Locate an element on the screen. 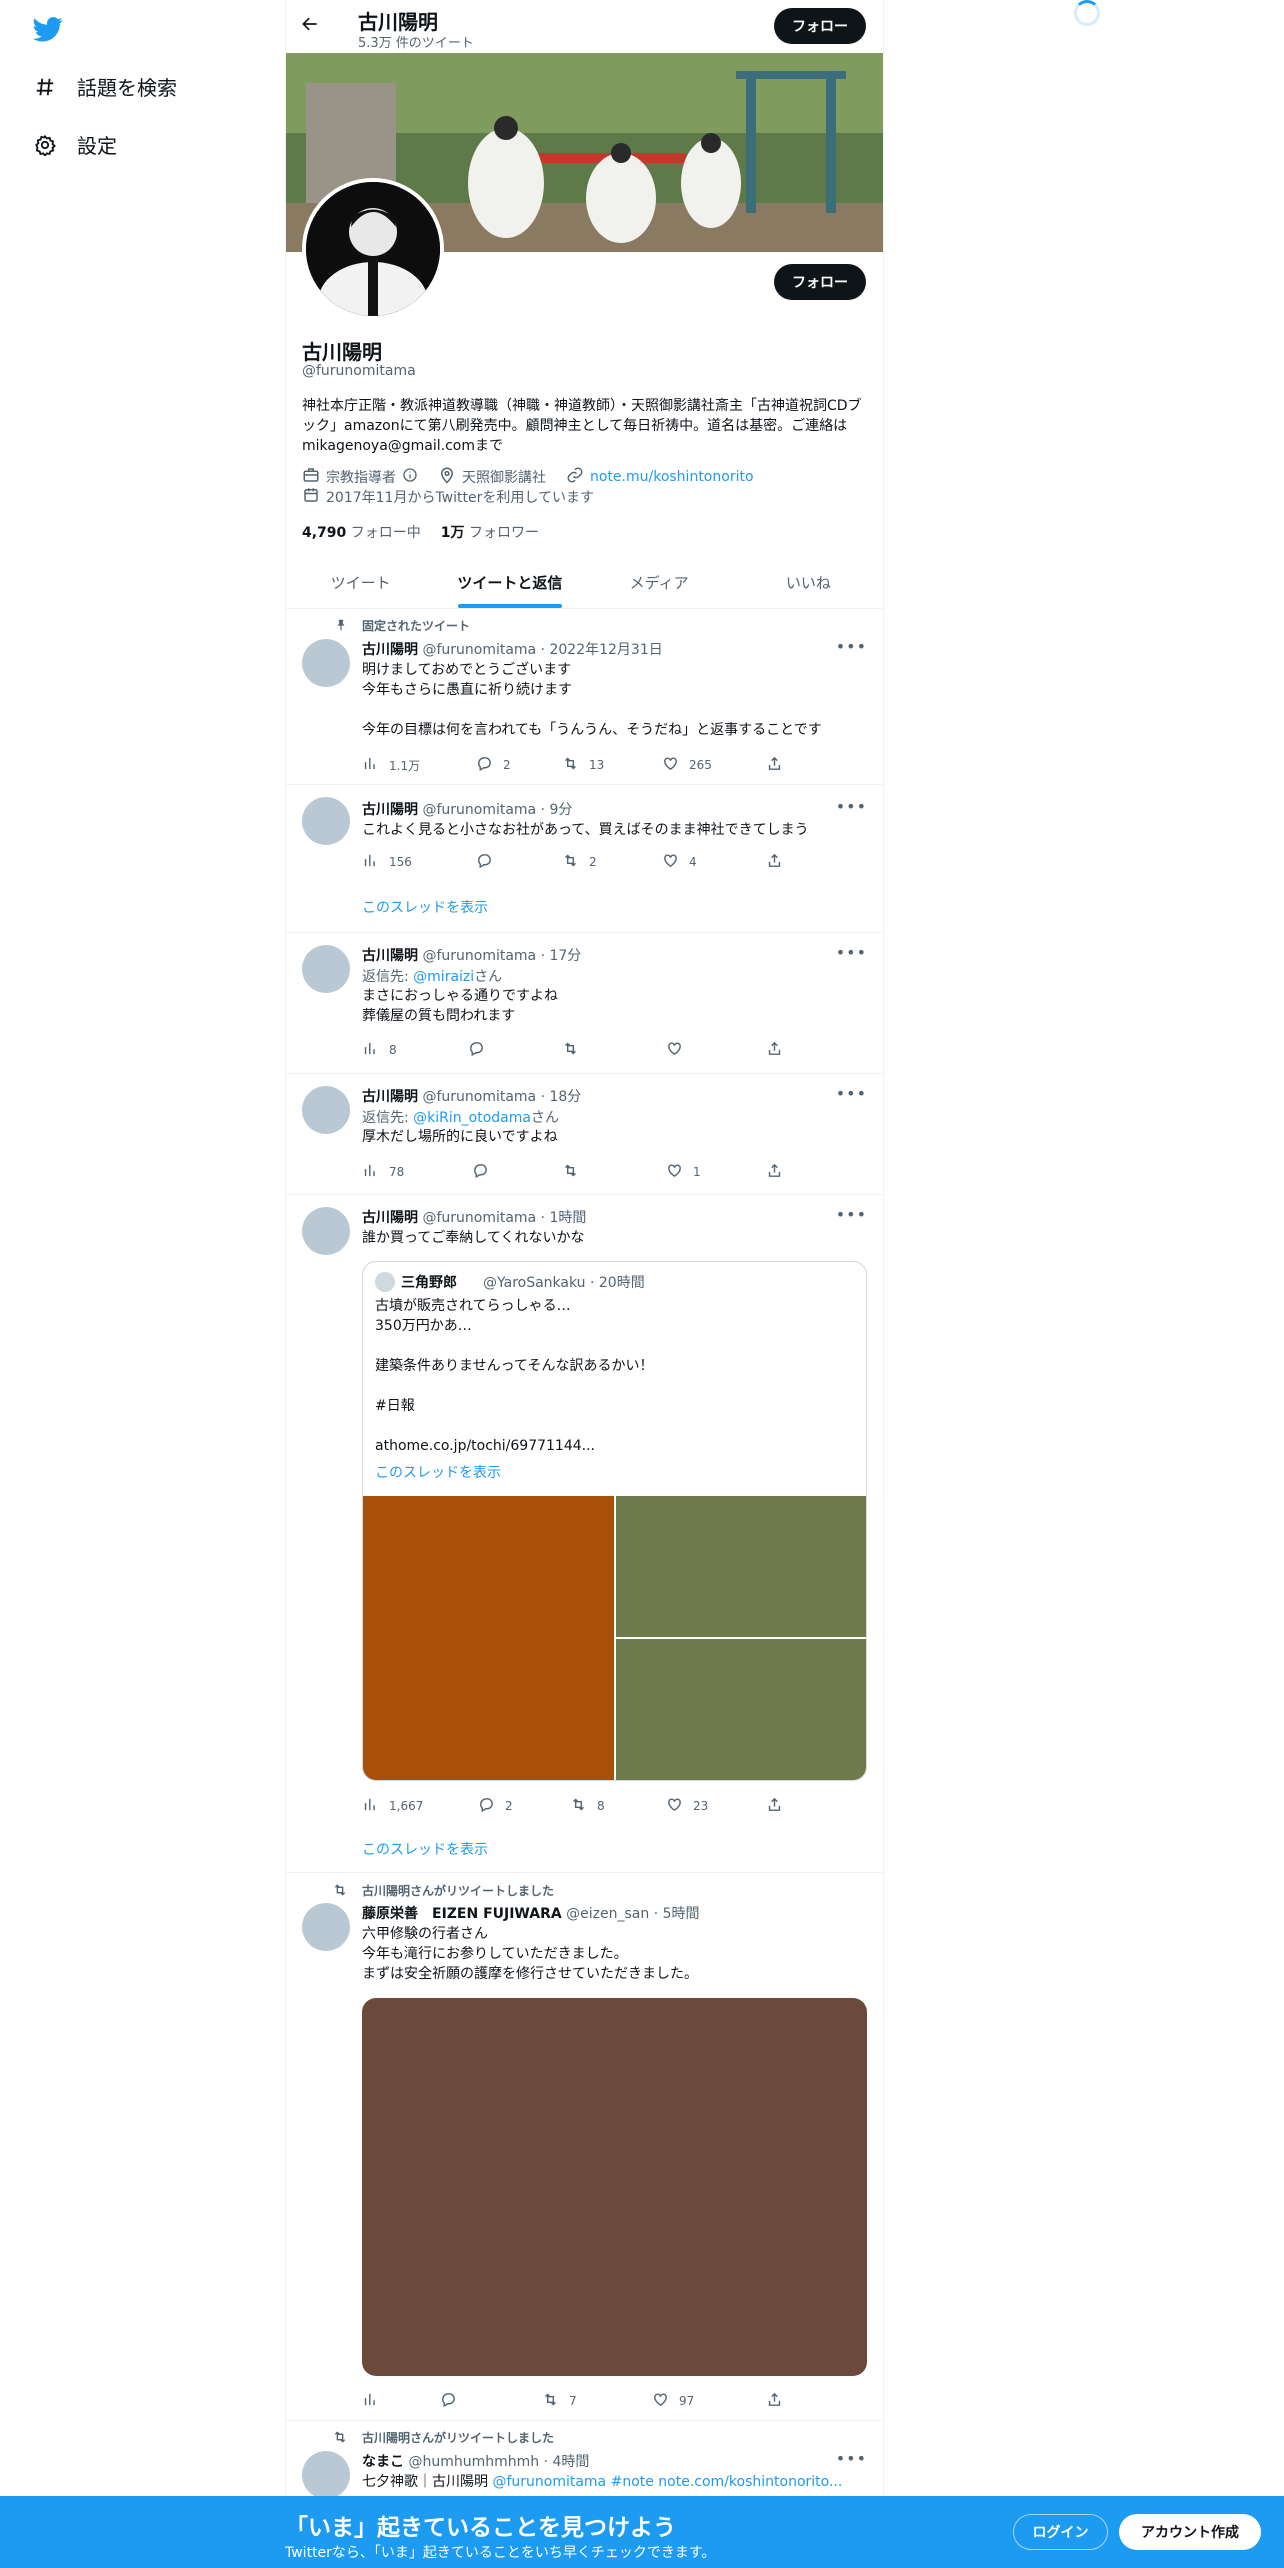  back-arrow-icon is located at coordinates (312, 26).